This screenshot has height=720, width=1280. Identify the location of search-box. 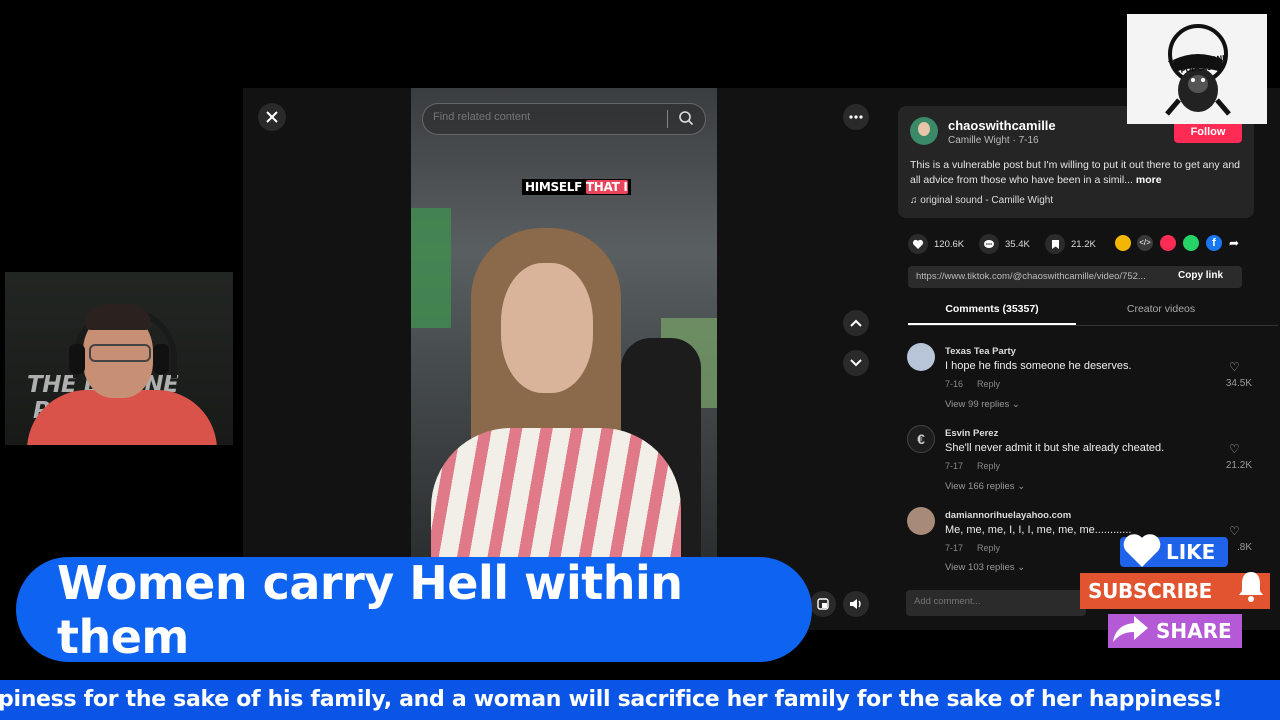
(564, 119).